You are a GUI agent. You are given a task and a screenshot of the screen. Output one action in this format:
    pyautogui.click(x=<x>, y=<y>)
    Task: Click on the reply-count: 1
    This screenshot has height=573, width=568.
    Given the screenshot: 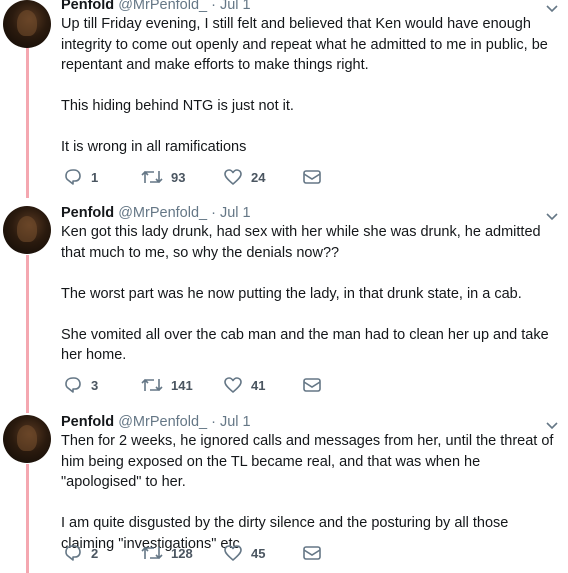 What is the action you would take?
    pyautogui.click(x=95, y=177)
    